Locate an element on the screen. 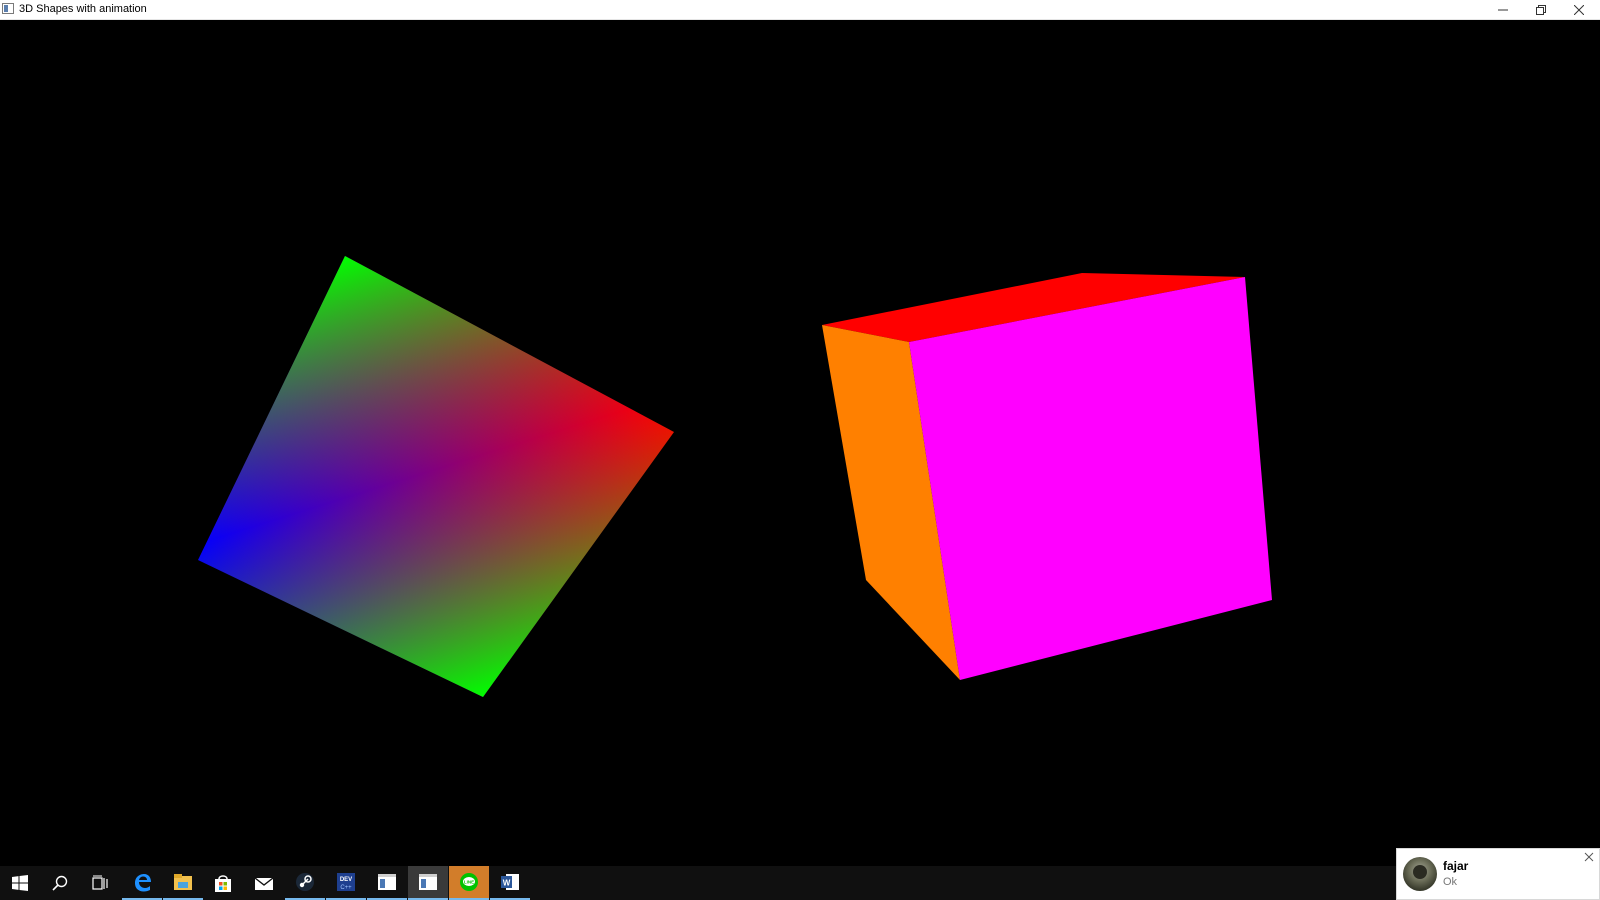 This screenshot has height=900, width=1600. taskbar-mail is located at coordinates (264, 883).